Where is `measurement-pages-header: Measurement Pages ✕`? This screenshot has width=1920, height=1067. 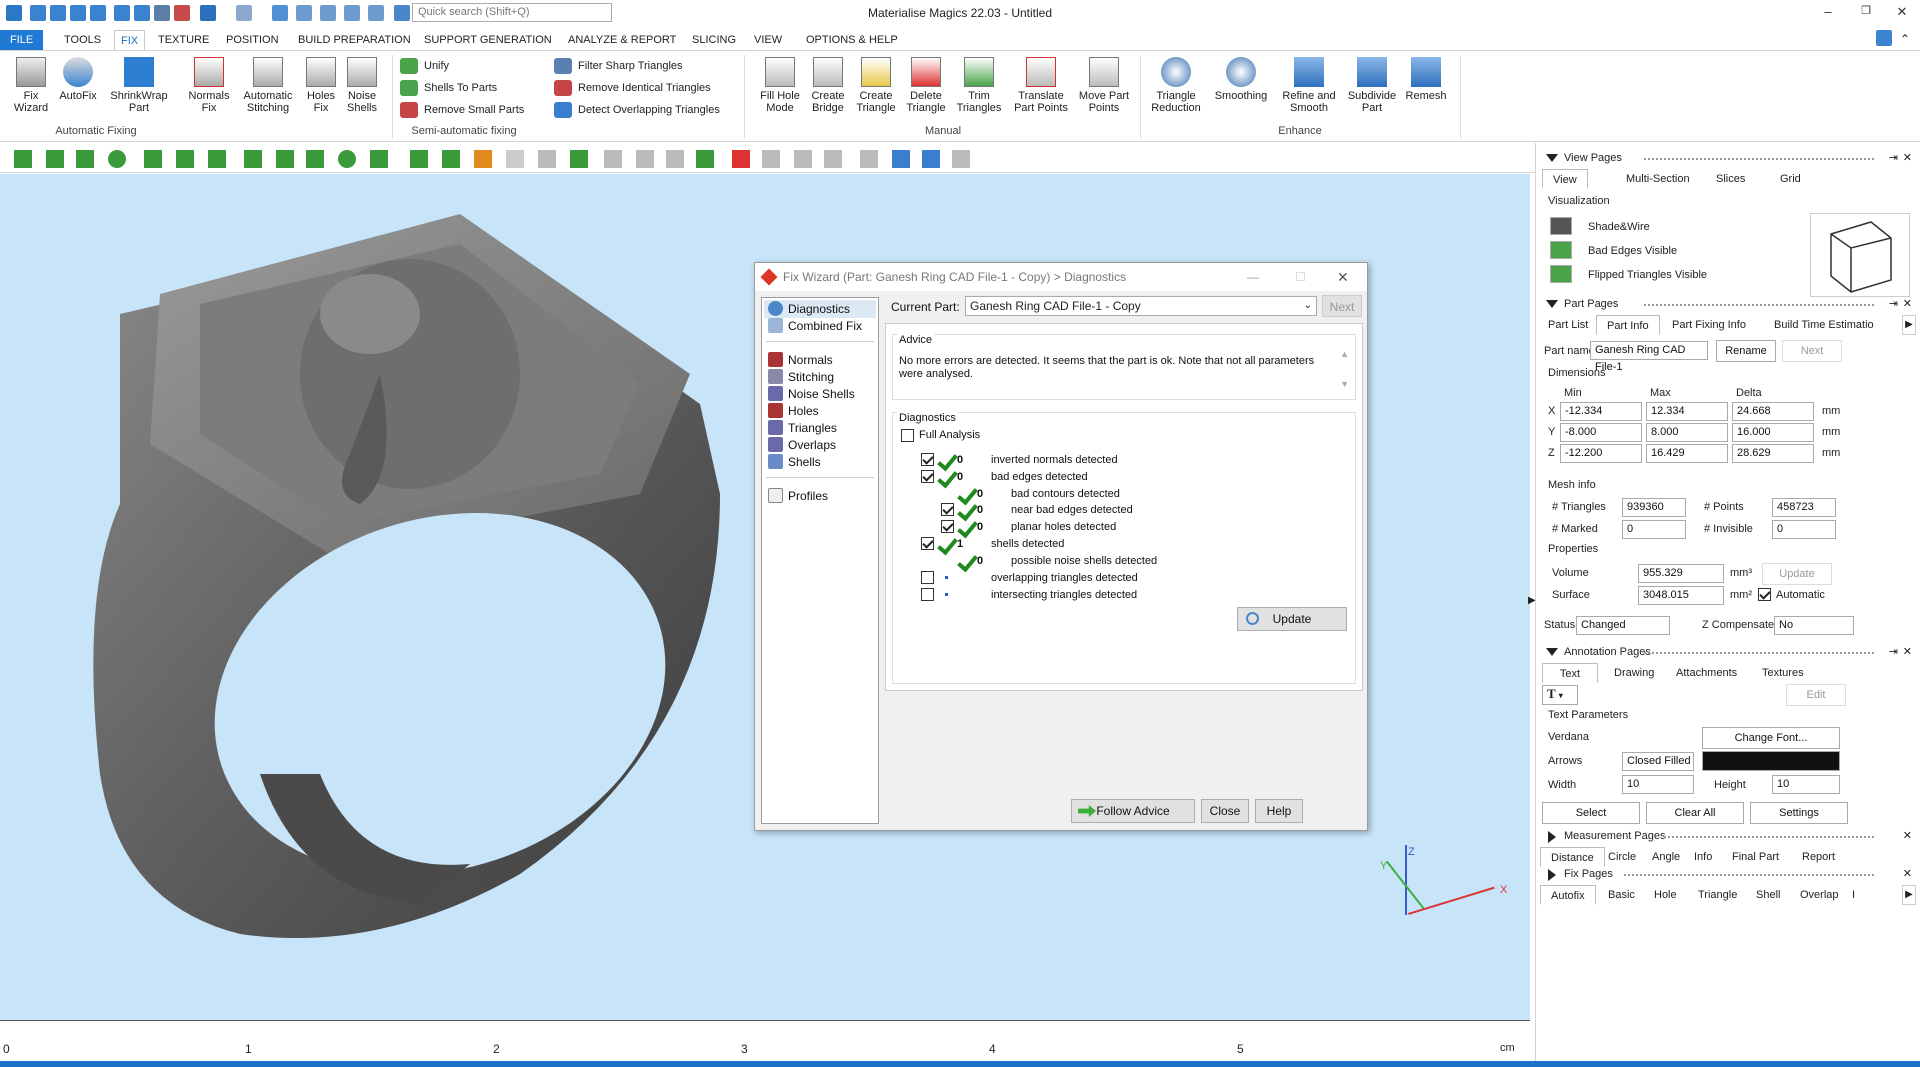
measurement-pages-header: Measurement Pages ✕ is located at coordinates (1729, 836).